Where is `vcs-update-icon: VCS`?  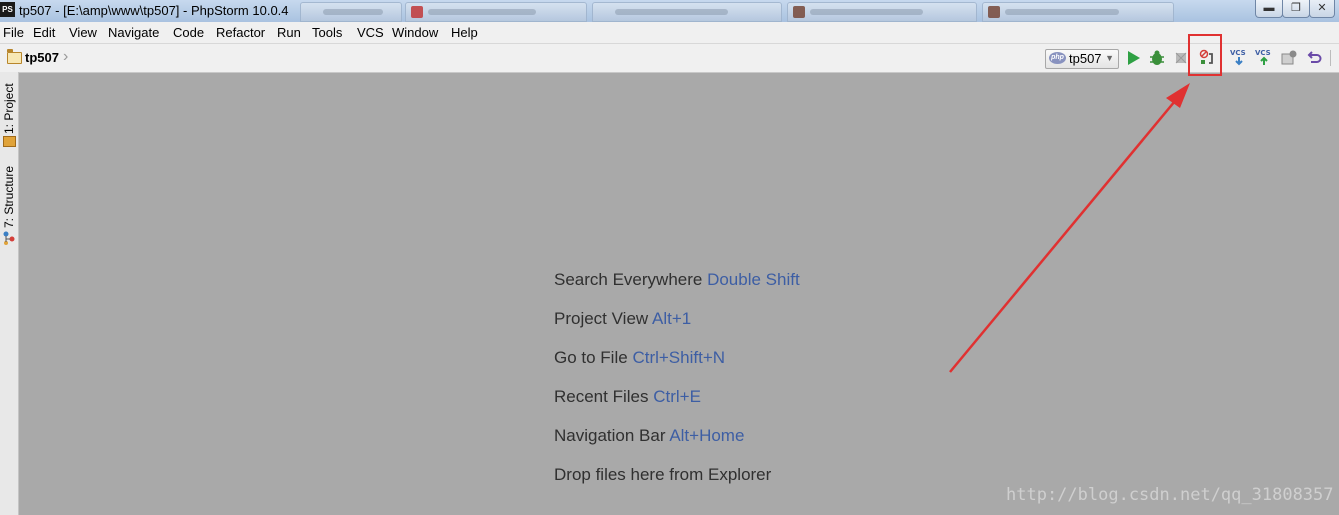
vcs-update-icon: VCS is located at coordinates (1239, 58).